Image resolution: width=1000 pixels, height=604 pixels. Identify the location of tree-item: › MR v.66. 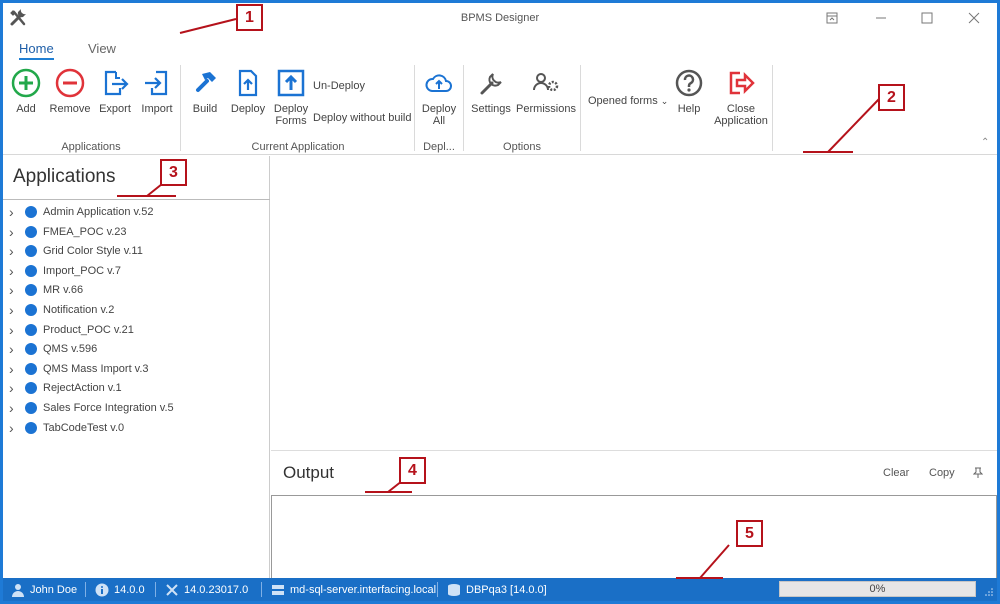
(46, 290).